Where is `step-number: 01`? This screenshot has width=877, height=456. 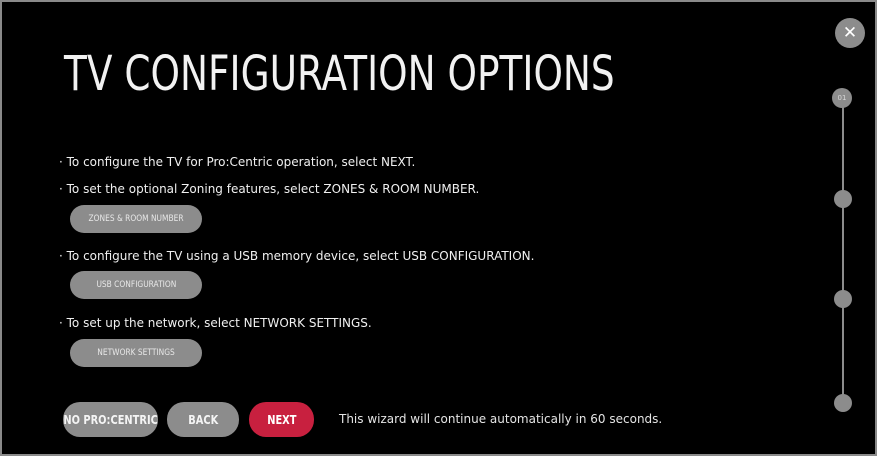 step-number: 01 is located at coordinates (842, 98).